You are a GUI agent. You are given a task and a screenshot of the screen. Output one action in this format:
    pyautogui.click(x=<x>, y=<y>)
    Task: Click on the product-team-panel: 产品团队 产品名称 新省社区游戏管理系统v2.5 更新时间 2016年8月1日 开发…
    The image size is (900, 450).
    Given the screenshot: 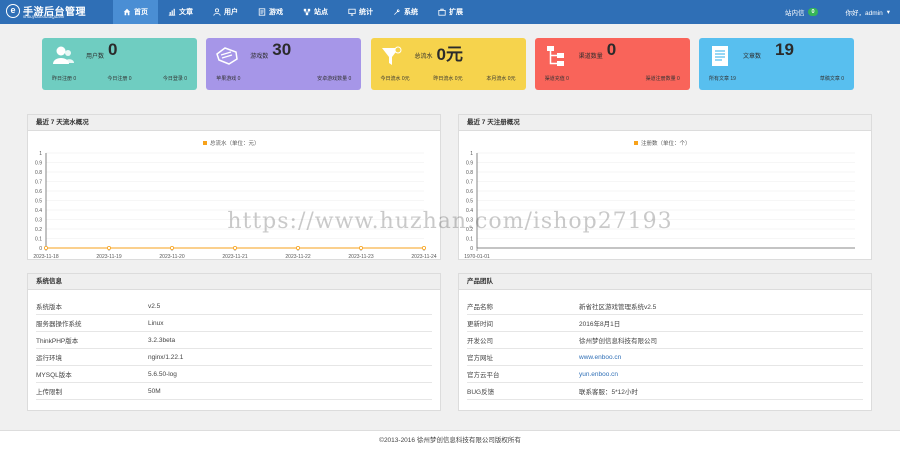 What is the action you would take?
    pyautogui.click(x=665, y=342)
    